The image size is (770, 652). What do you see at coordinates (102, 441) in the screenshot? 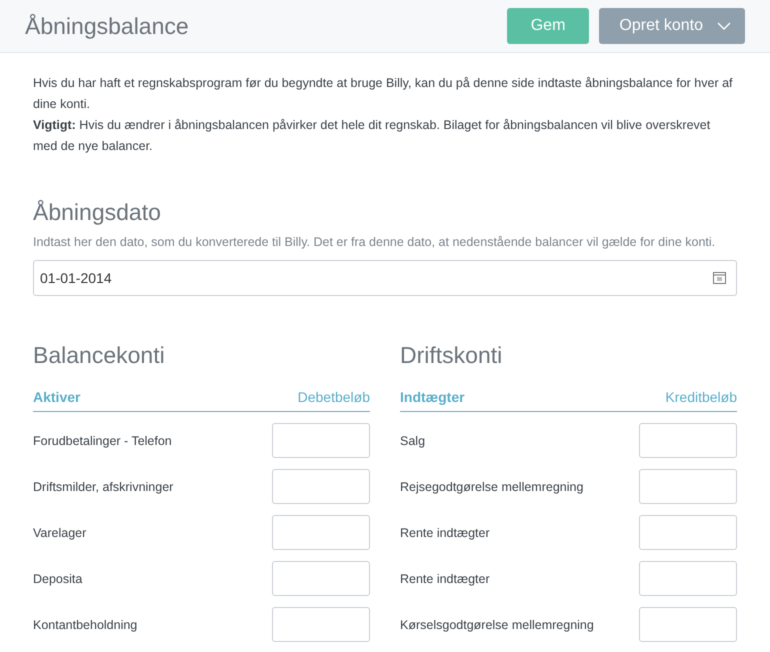
I see `account-name: Forudbetalinger - Telefon` at bounding box center [102, 441].